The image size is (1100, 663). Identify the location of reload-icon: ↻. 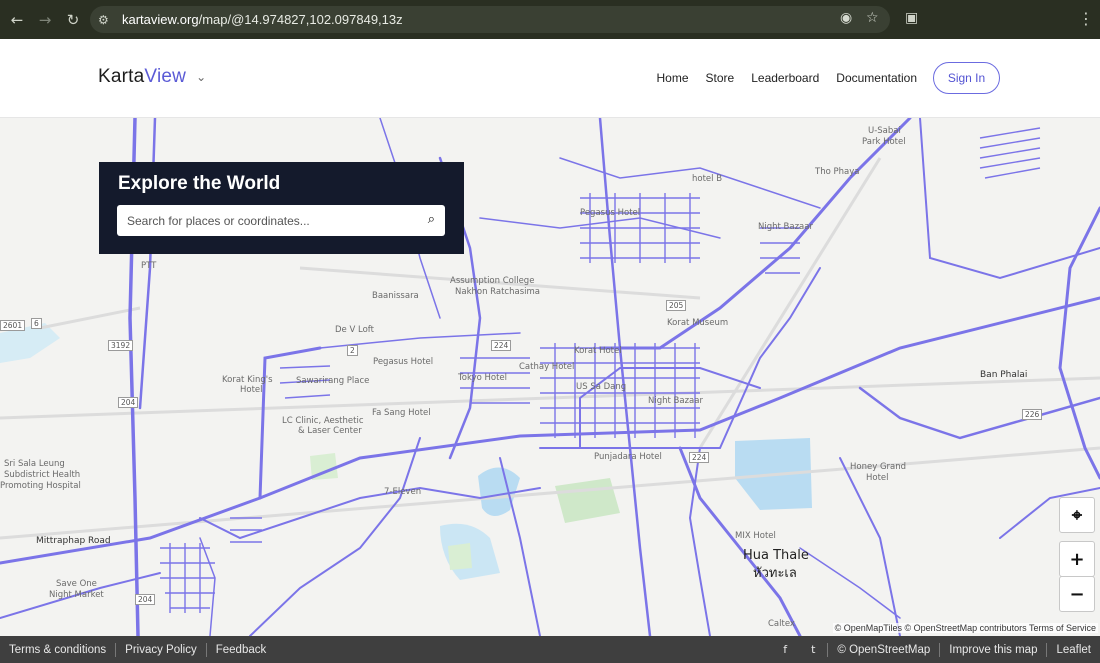
(73, 20).